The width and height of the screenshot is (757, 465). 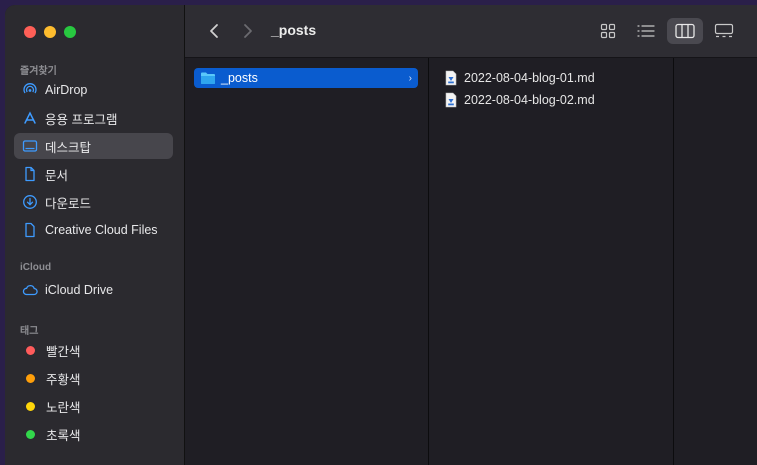 I want to click on list-view-button, so click(x=646, y=31).